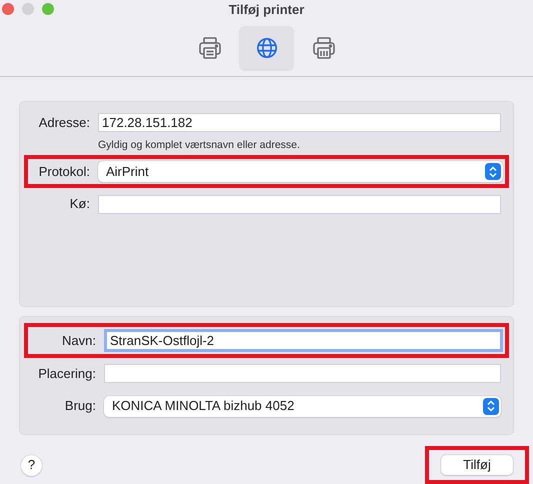  Describe the element at coordinates (477, 464) in the screenshot. I see `add-button: Tilføj` at that location.